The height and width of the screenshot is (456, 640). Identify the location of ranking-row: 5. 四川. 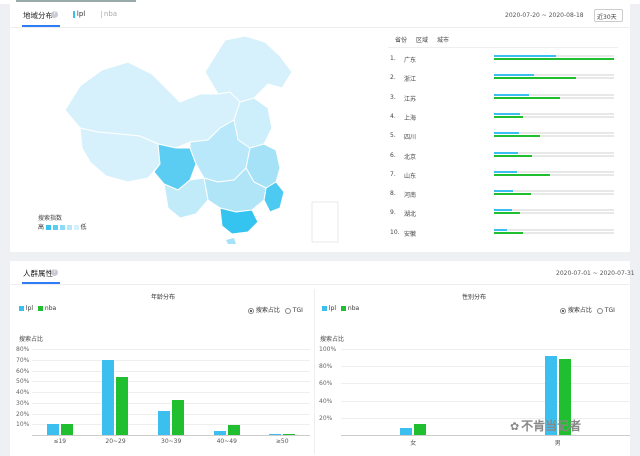
(503, 138).